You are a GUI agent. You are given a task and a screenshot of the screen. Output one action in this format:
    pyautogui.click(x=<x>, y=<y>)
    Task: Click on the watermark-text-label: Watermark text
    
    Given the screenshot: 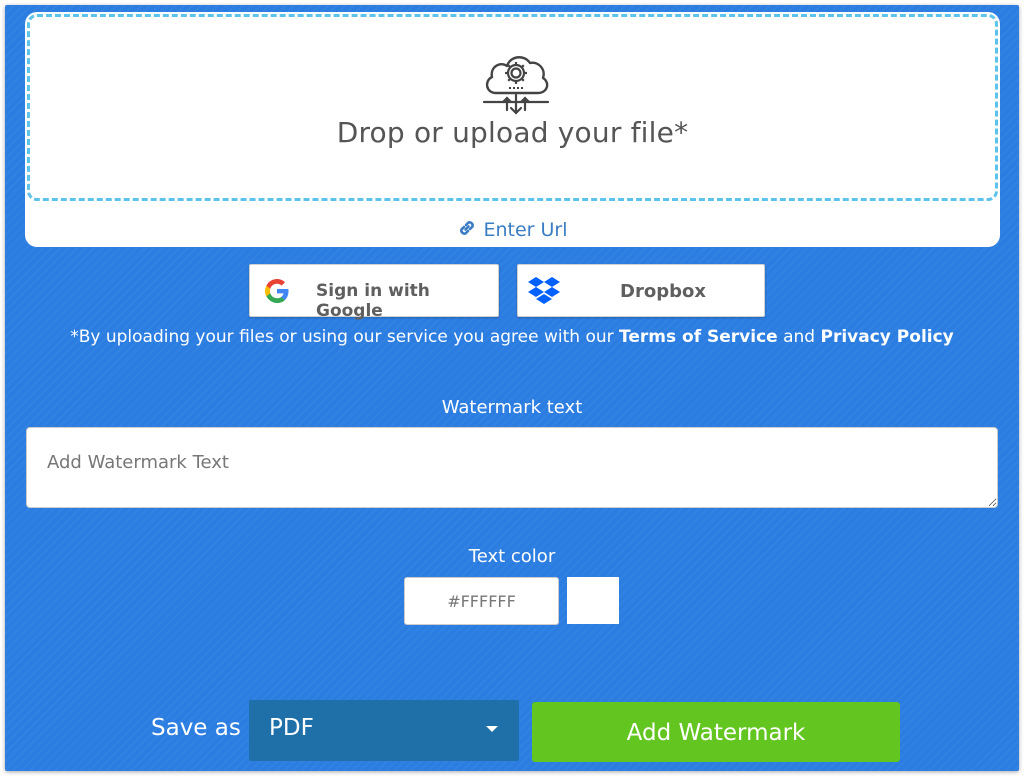 What is the action you would take?
    pyautogui.click(x=512, y=407)
    